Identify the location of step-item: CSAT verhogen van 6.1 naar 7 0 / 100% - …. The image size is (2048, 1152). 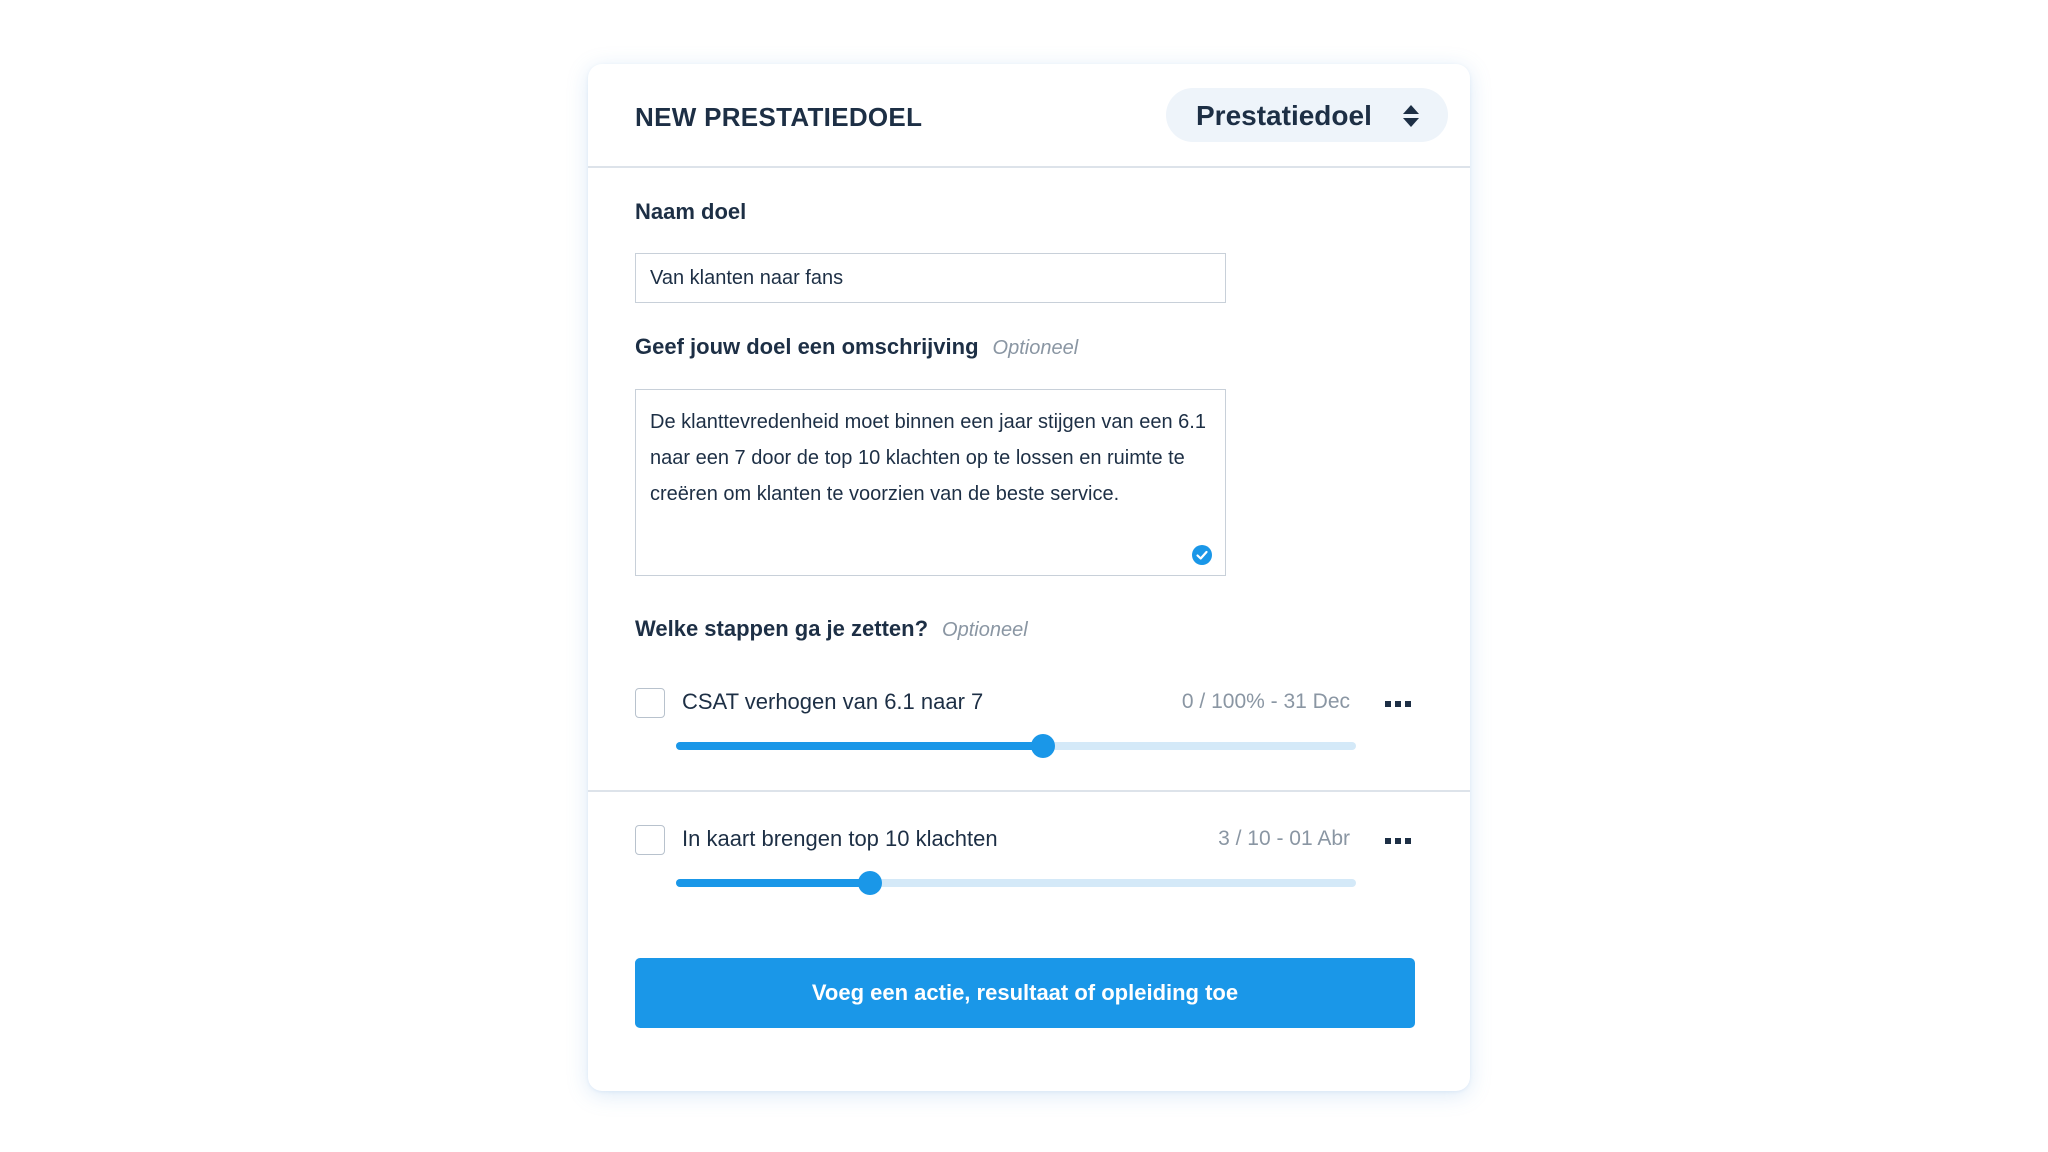
(1029, 743).